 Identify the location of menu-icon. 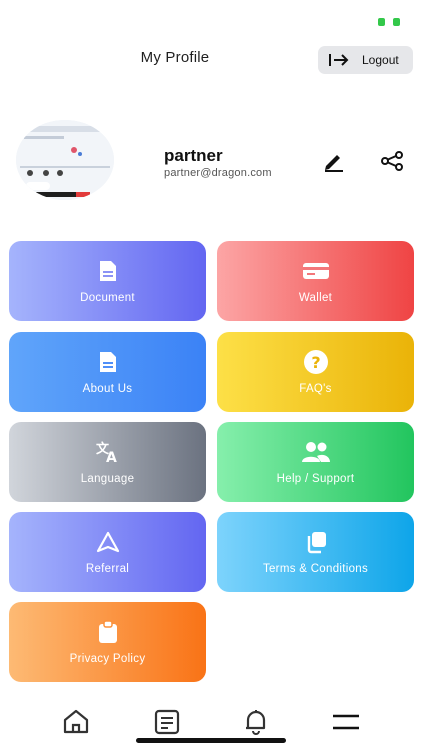
(346, 722).